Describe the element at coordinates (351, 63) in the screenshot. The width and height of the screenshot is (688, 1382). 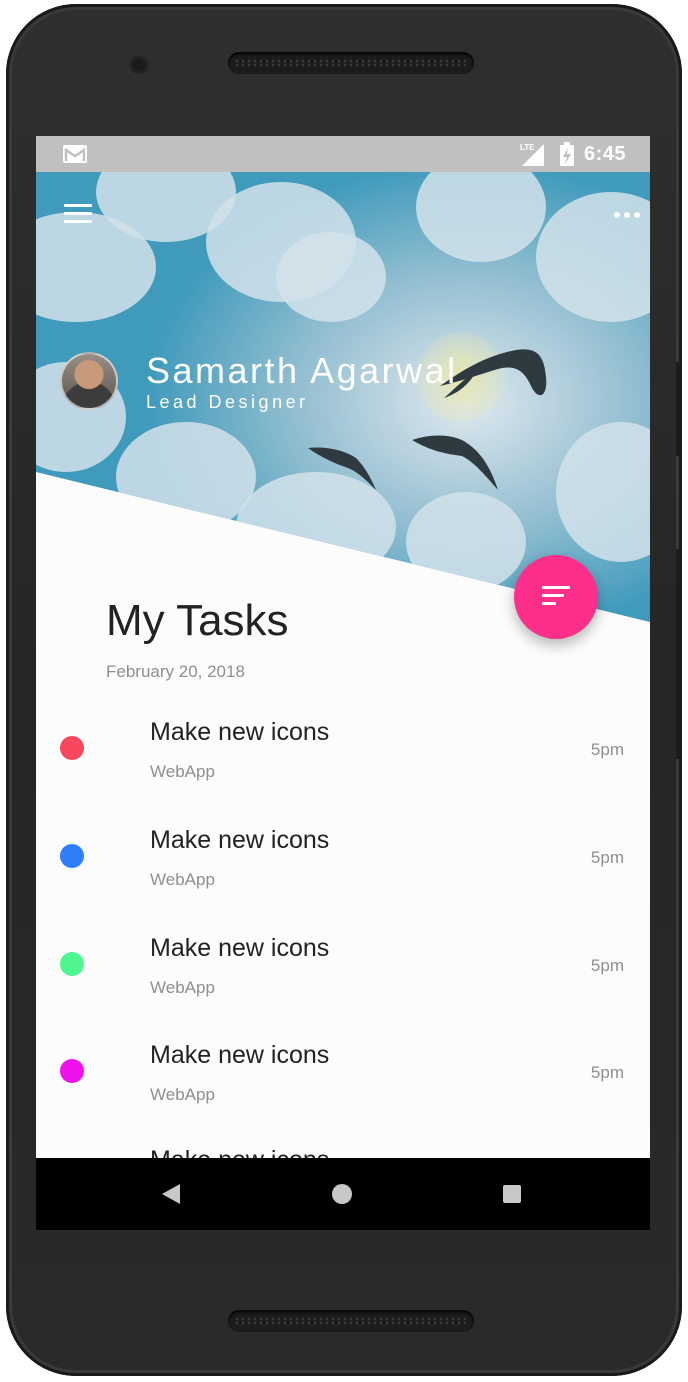
I see `top-speaker` at that location.